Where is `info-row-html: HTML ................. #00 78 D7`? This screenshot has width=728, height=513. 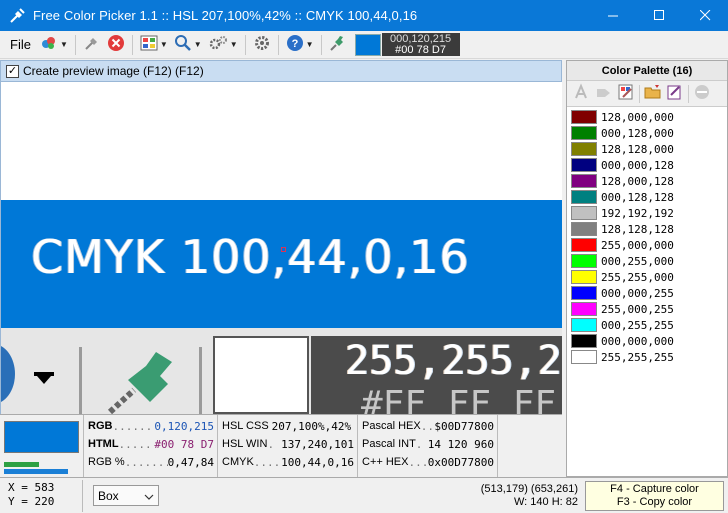
info-row-html: HTML ................. #00 78 D7 is located at coordinates (151, 444).